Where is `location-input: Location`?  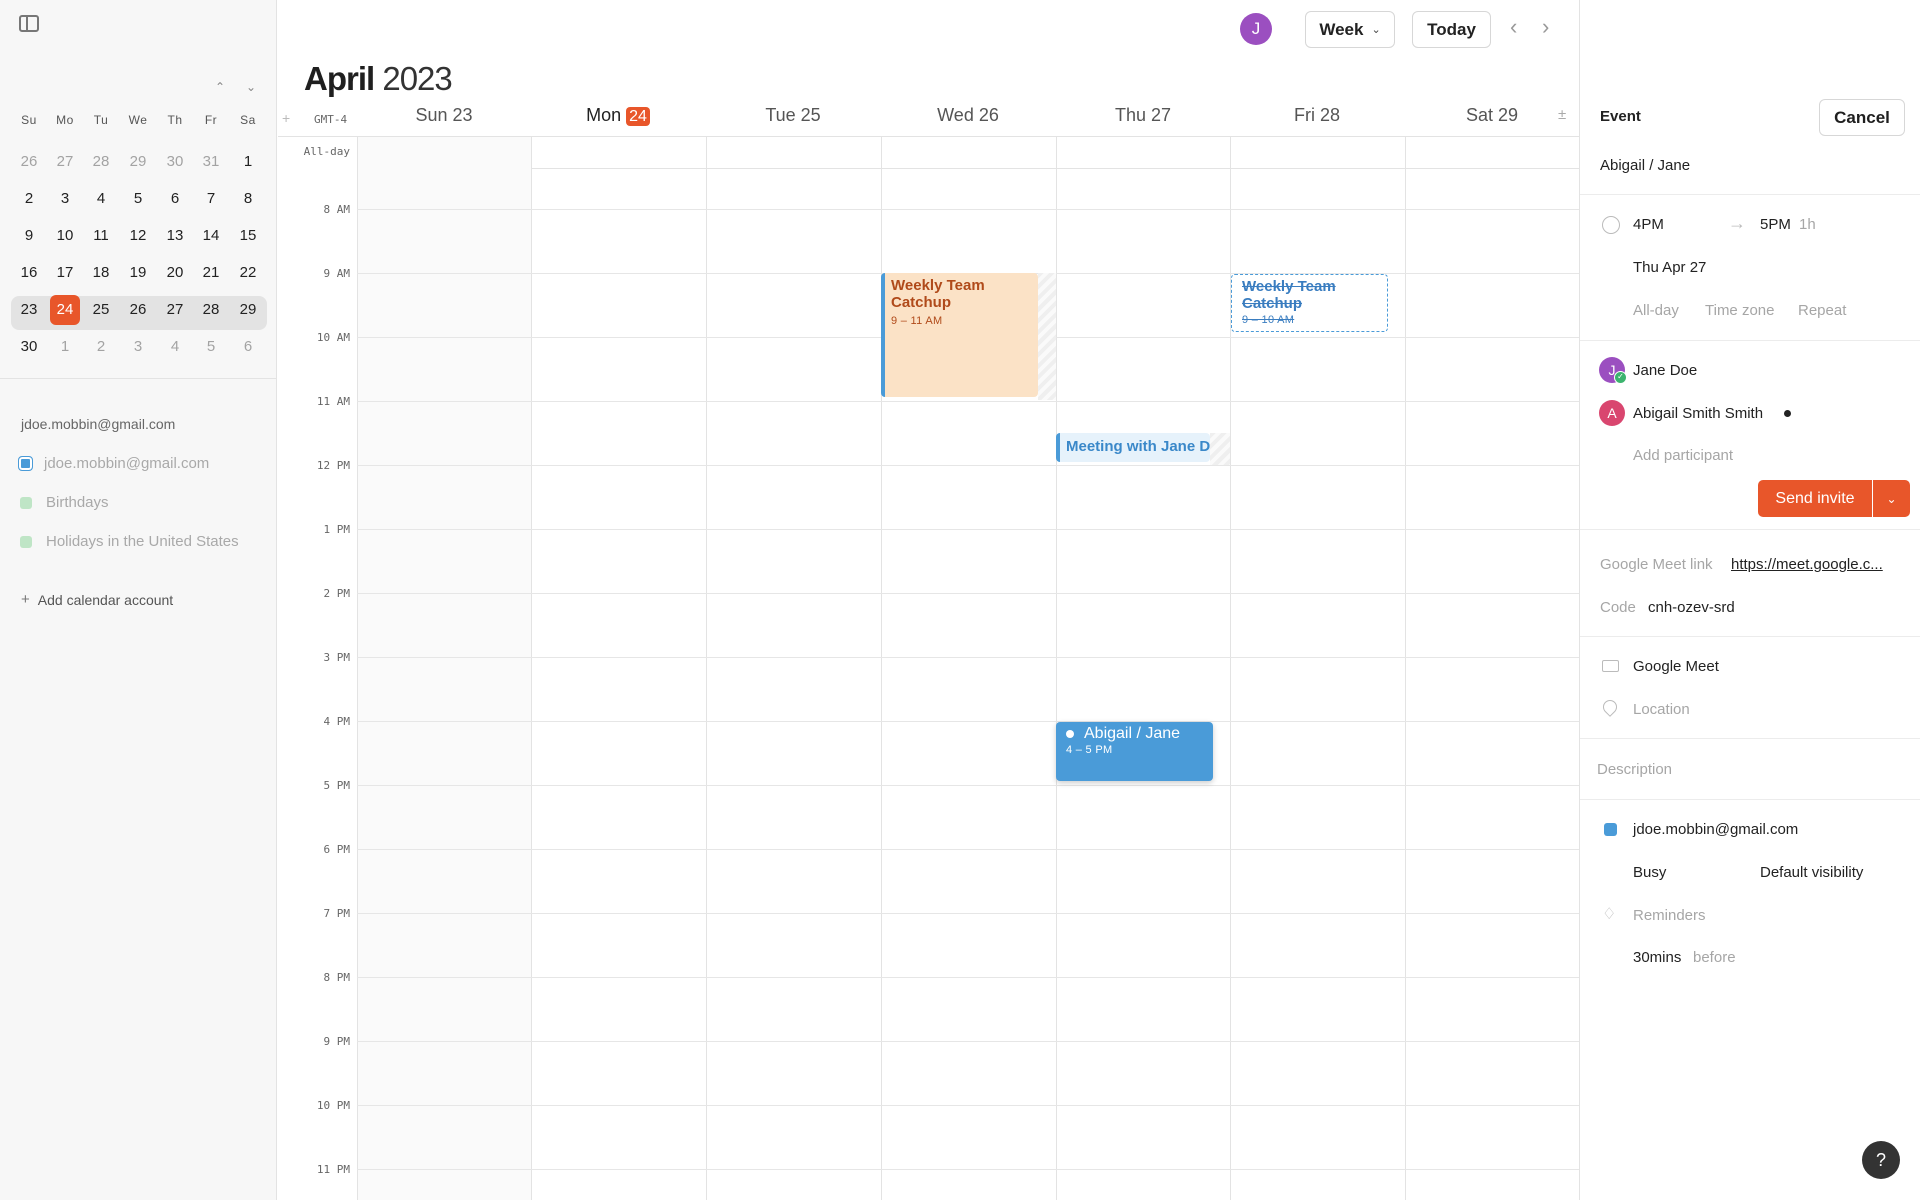
location-input: Location is located at coordinates (1661, 709).